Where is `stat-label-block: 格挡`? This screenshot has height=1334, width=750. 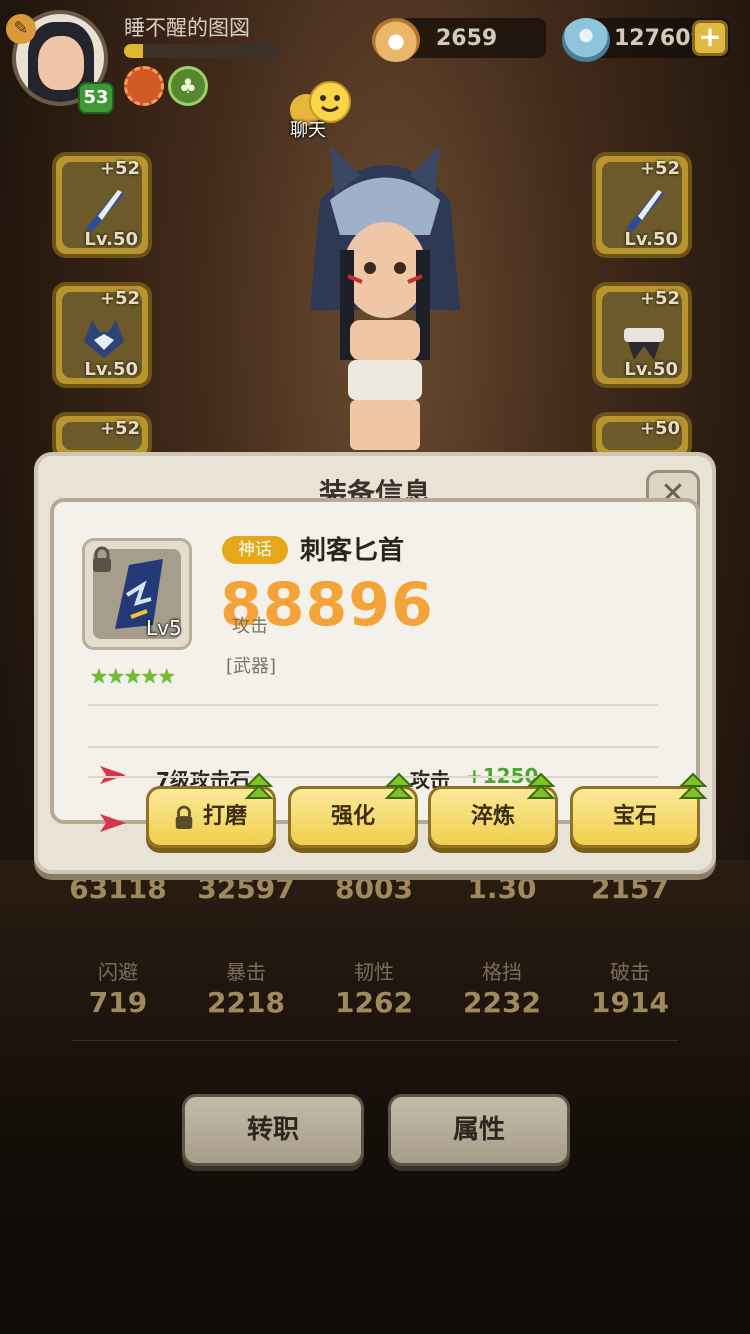
stat-label-block: 格挡 is located at coordinates (502, 972).